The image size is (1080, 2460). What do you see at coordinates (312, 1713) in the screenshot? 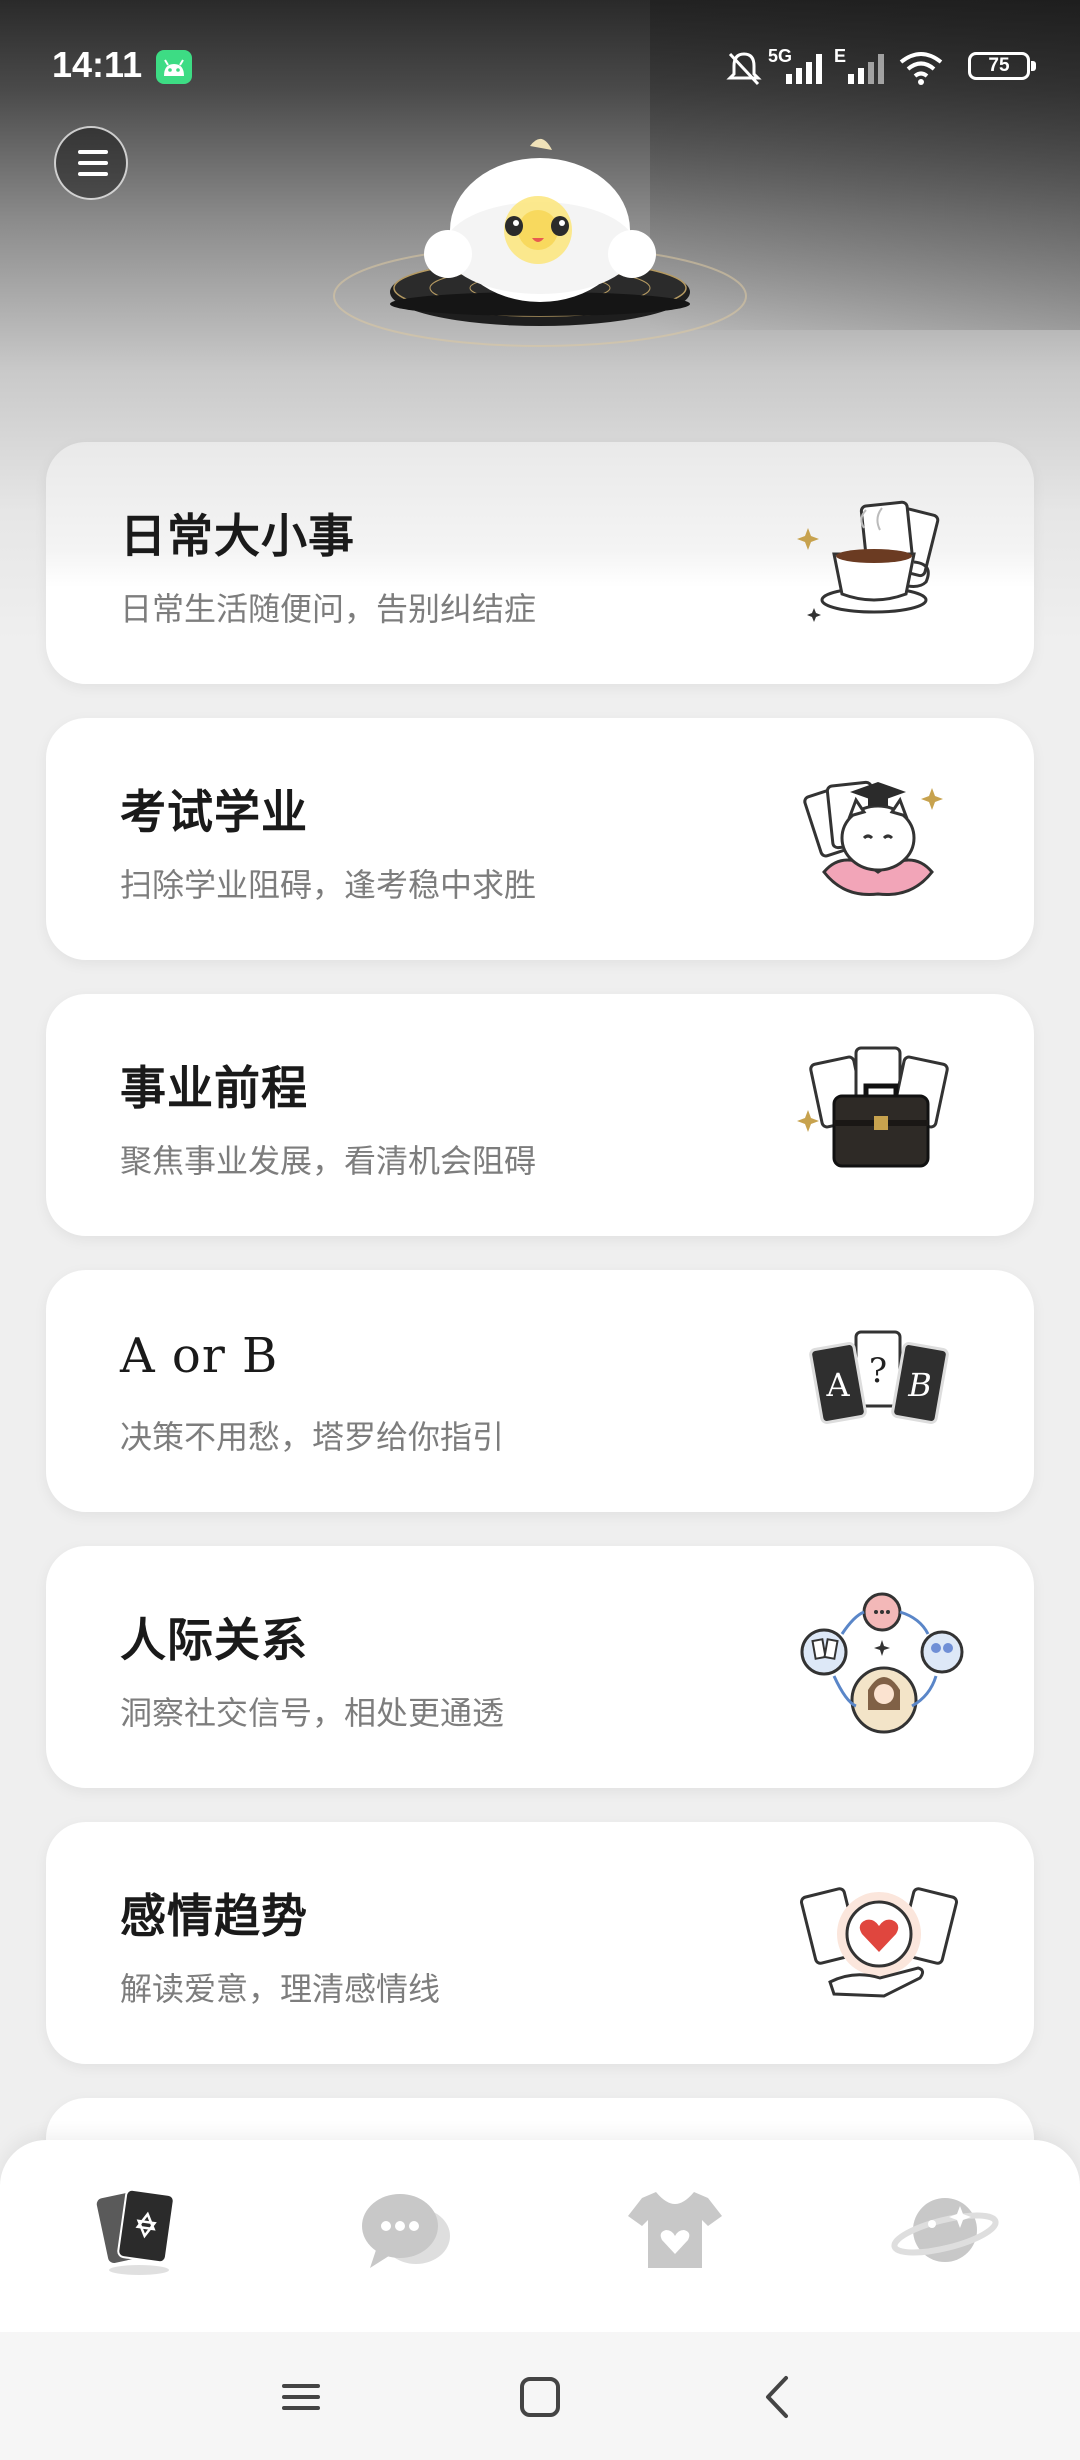
I see `card-subtitle: 洞察社交信号，相处更通透` at bounding box center [312, 1713].